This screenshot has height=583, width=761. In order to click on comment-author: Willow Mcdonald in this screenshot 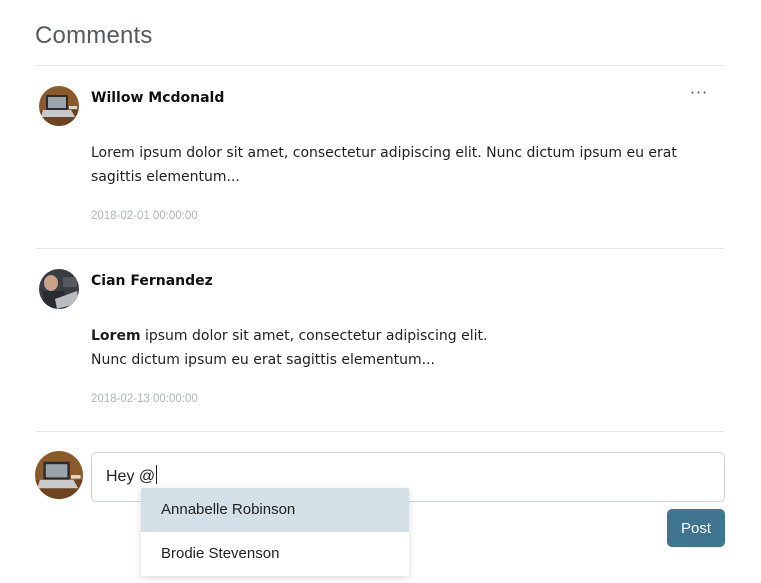, I will do `click(157, 98)`.